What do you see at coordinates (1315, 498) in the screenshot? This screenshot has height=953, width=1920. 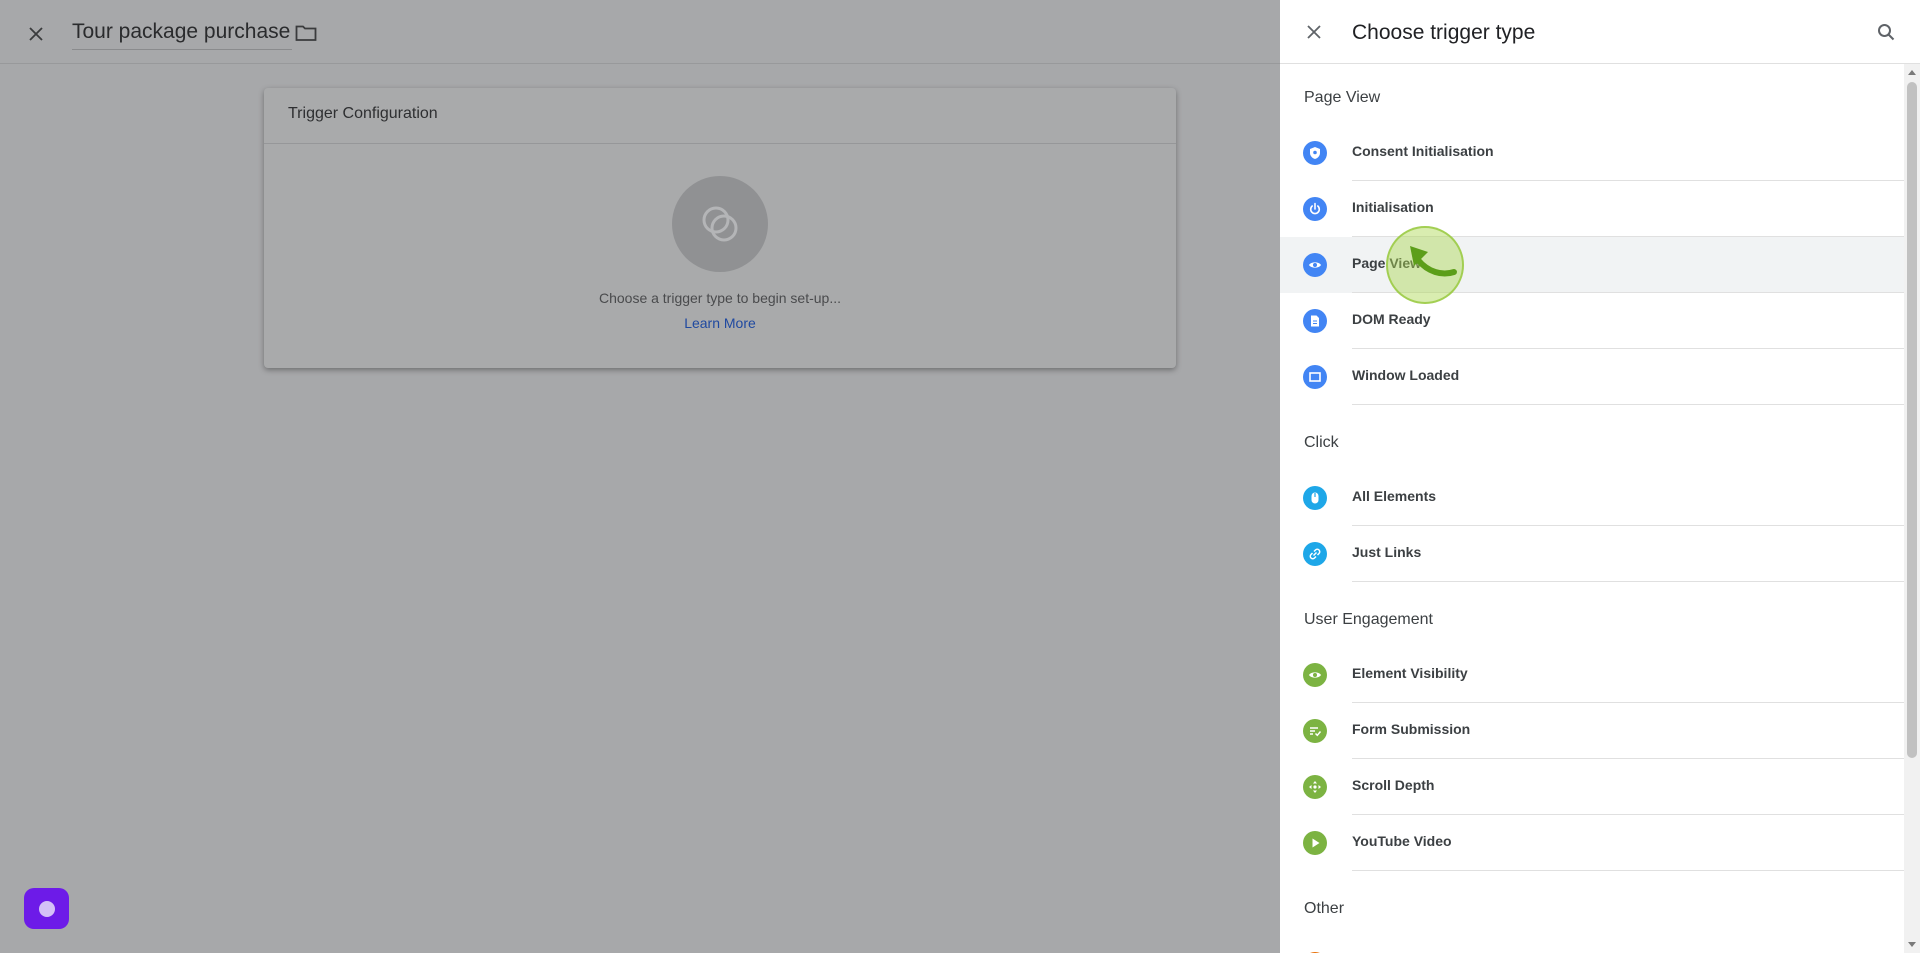 I see `mouse-icon` at bounding box center [1315, 498].